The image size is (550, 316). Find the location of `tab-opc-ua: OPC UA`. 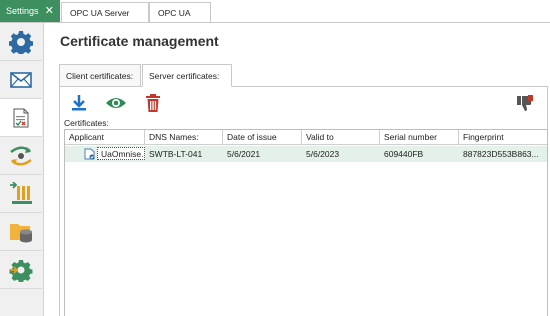

tab-opc-ua: OPC UA is located at coordinates (180, 12).